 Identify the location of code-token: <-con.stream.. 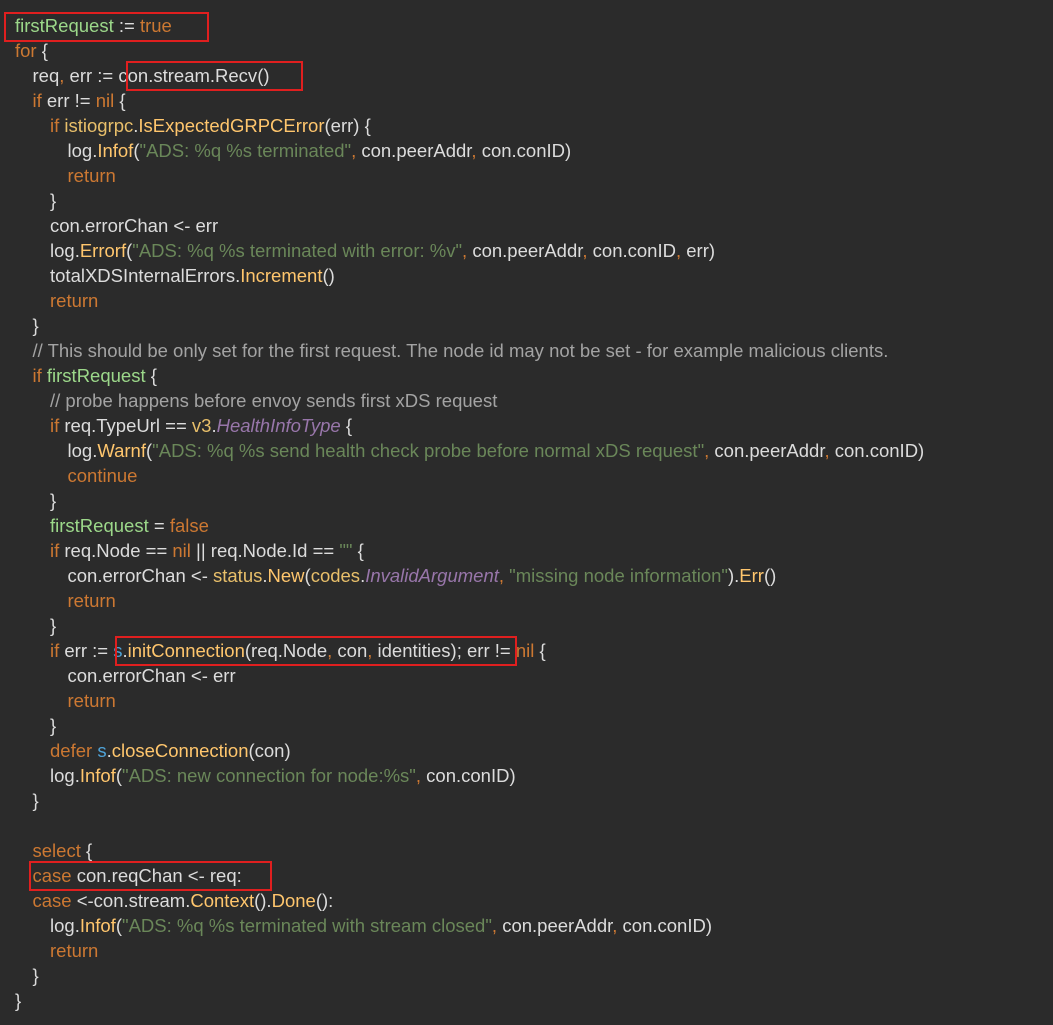
(131, 900).